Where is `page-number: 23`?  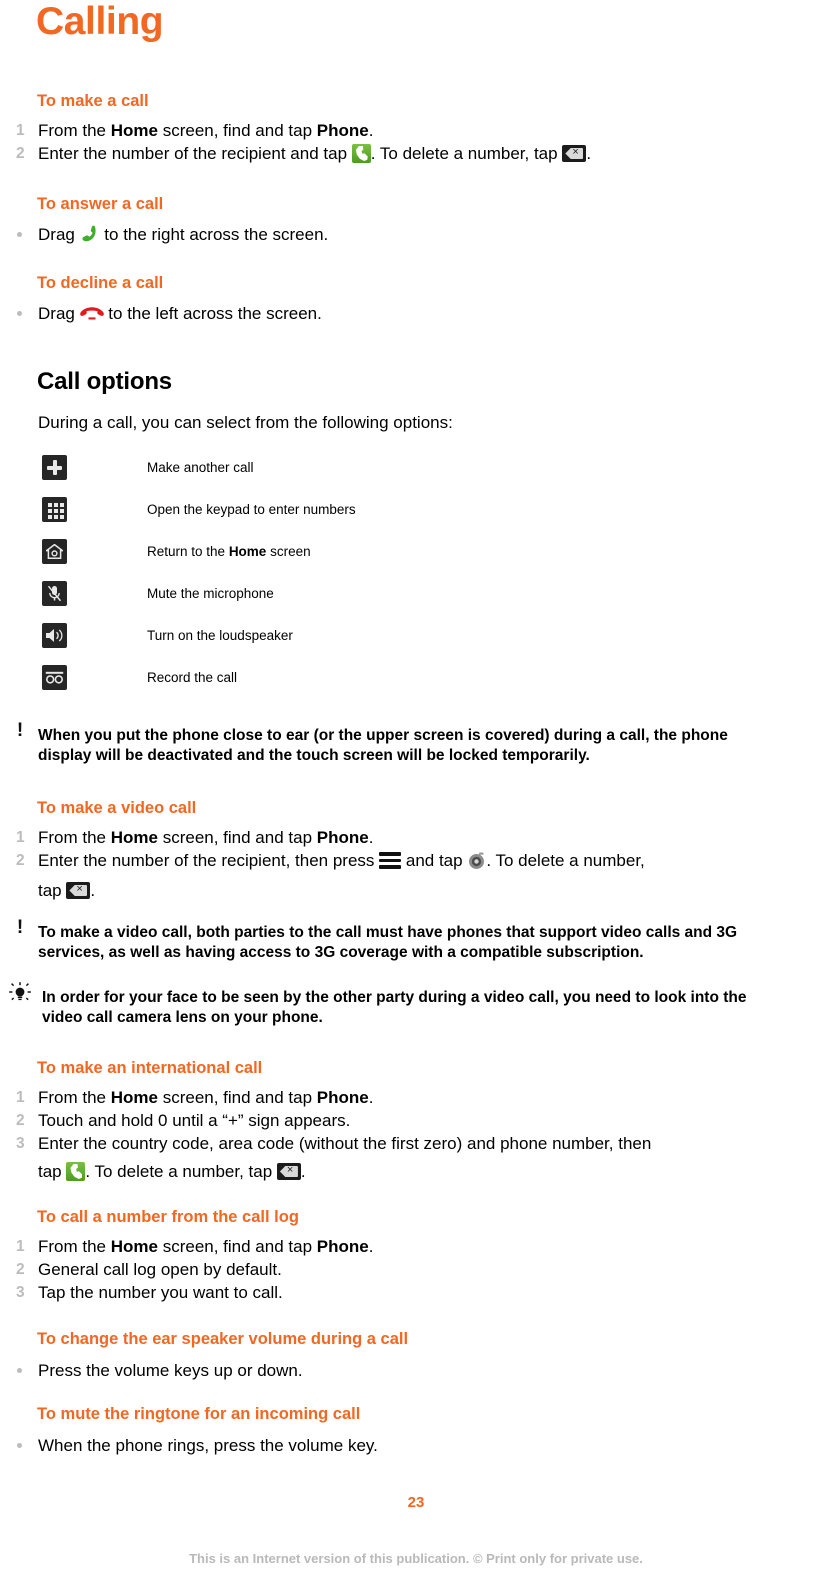 page-number: 23 is located at coordinates (416, 1502).